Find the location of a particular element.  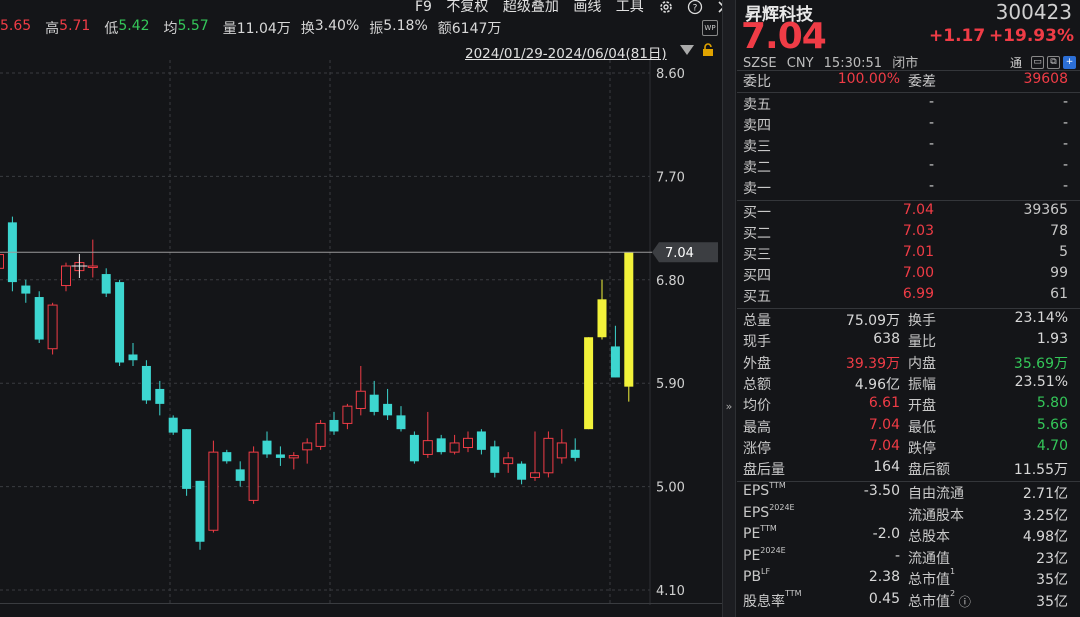

lock-icon is located at coordinates (708, 50).